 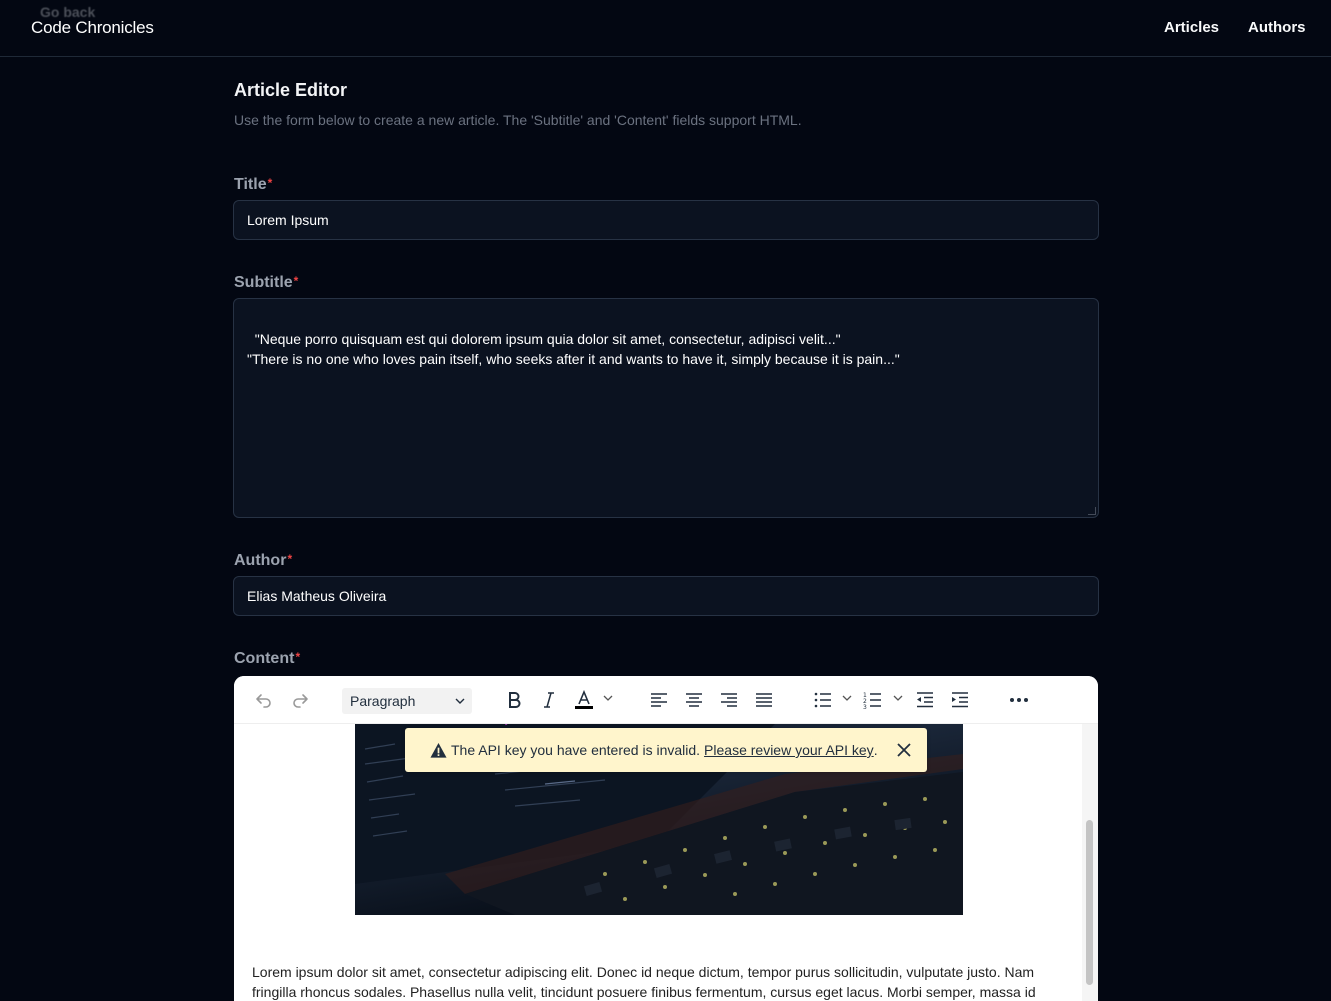 I want to click on author-label: Author*, so click(x=263, y=561).